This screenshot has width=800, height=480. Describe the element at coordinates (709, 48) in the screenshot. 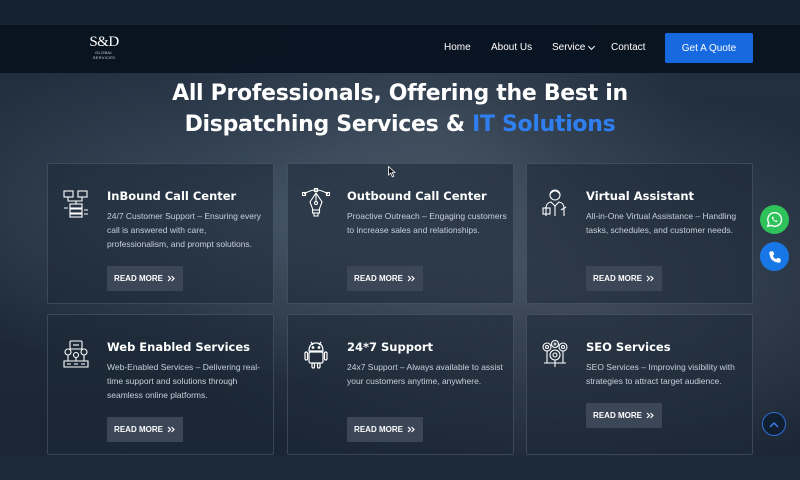

I see `get-quote-button: Get A Quote` at that location.